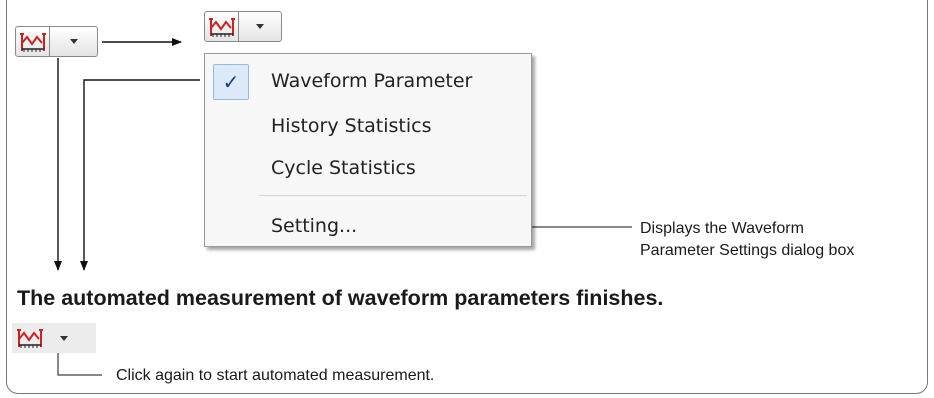 Image resolution: width=934 pixels, height=398 pixels. What do you see at coordinates (343, 168) in the screenshot?
I see `menu-item-cycle-statistics: Cycle Statistics` at bounding box center [343, 168].